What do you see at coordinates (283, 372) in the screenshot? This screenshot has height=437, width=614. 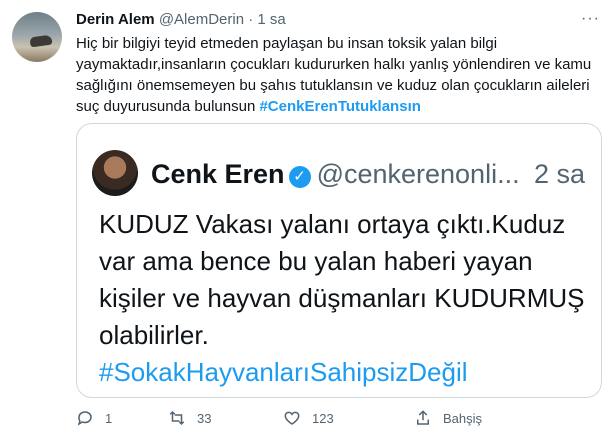 I see `quoted-hashtag: #SokakHayvanlarıSahipsizDeğil` at bounding box center [283, 372].